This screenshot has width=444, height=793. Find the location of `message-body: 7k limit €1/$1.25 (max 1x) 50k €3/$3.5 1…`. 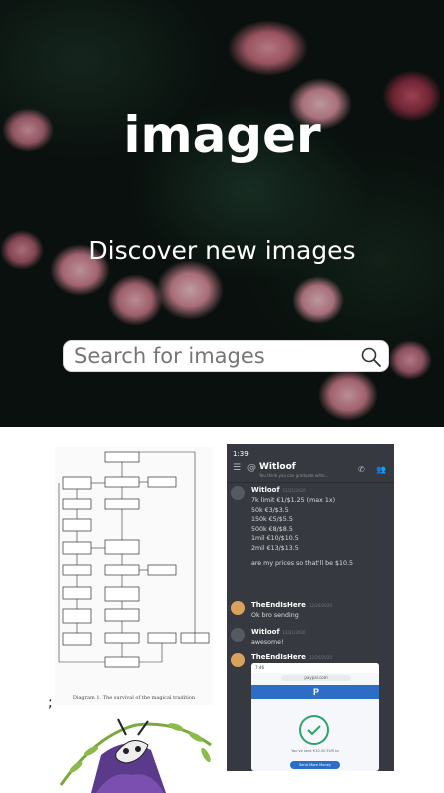

message-body: 7k limit €1/$1.25 (max 1x) 50k €3/$3.5 1… is located at coordinates (302, 532).